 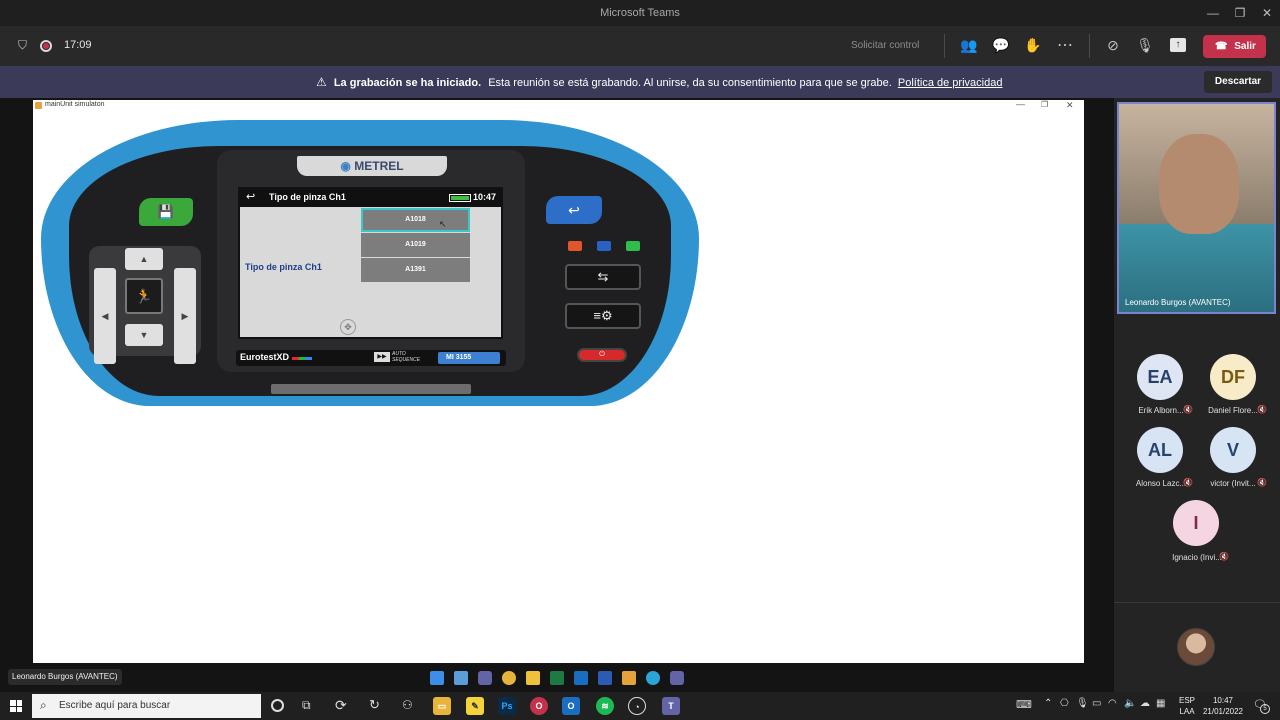 What do you see at coordinates (185, 316) in the screenshot?
I see `nav-right-button: ▶` at bounding box center [185, 316].